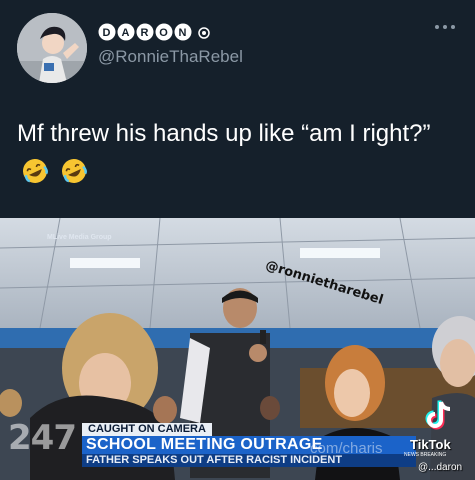  I want to click on watermark-number: 247, so click(42, 438).